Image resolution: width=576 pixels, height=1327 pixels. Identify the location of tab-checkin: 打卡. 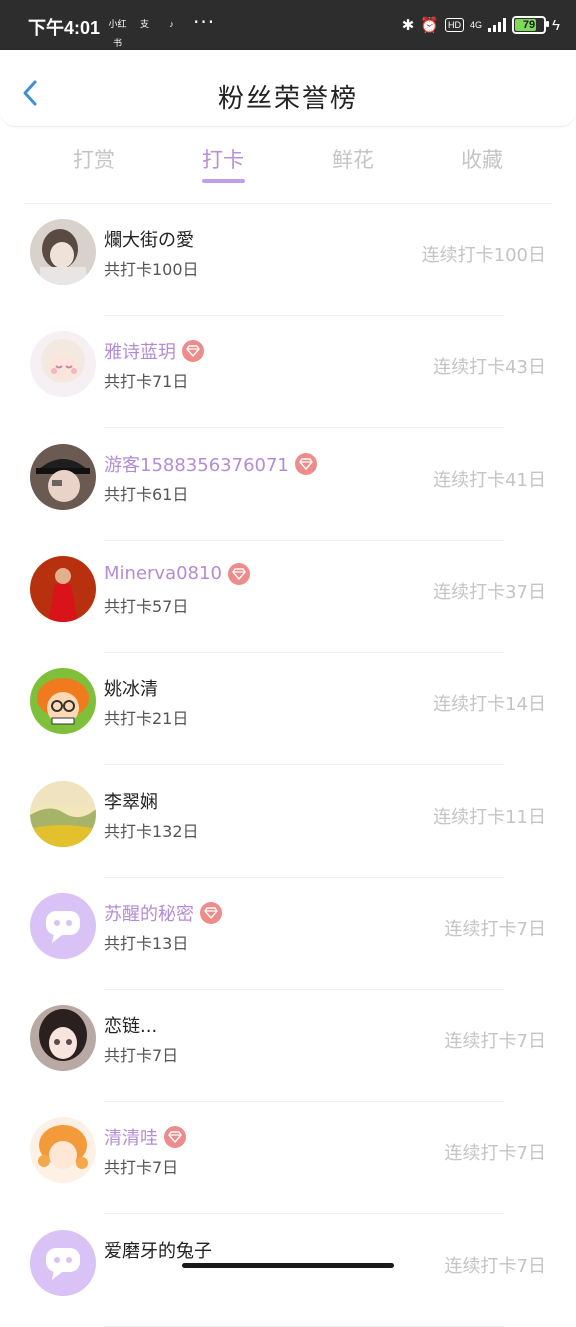
(223, 159).